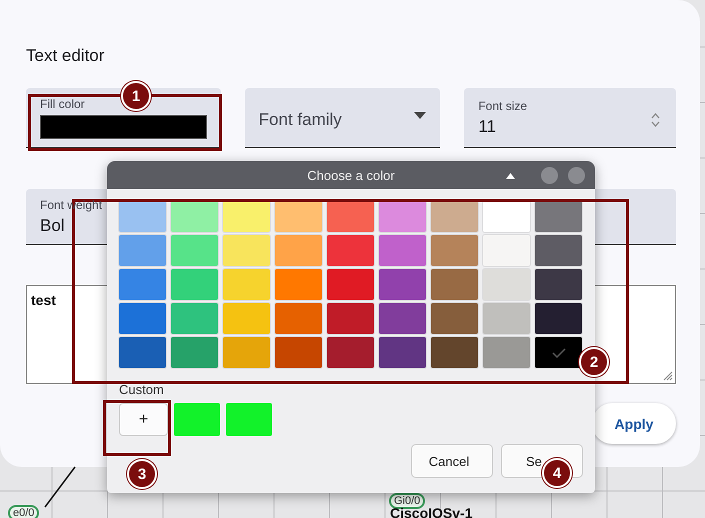  Describe the element at coordinates (452, 461) in the screenshot. I see `cancel-button: Cancel` at that location.